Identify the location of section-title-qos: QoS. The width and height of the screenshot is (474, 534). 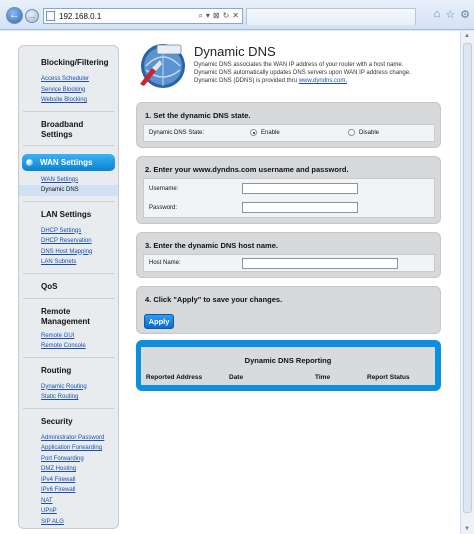
(68, 287).